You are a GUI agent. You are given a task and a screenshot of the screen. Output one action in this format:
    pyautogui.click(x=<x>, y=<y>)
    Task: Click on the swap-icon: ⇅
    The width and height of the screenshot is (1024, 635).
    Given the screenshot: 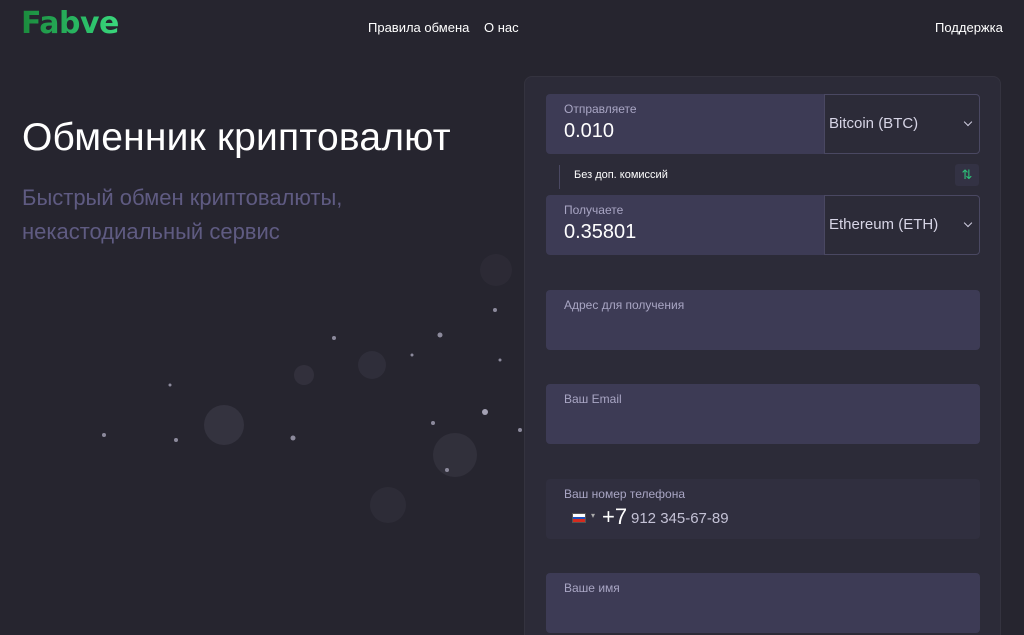 What is the action you would take?
    pyautogui.click(x=967, y=175)
    